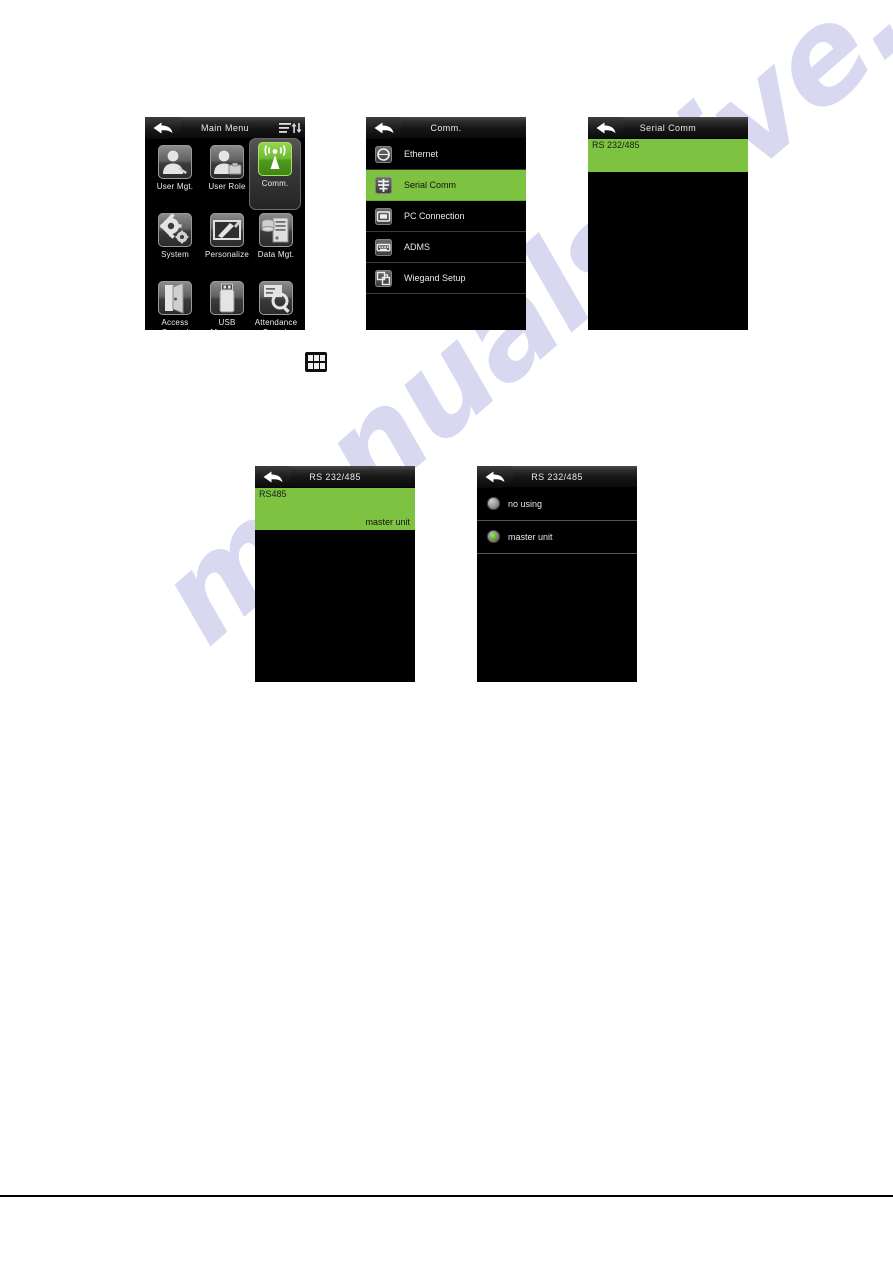  What do you see at coordinates (446, 154) in the screenshot?
I see `comm-item-ethernet: Ethernet` at bounding box center [446, 154].